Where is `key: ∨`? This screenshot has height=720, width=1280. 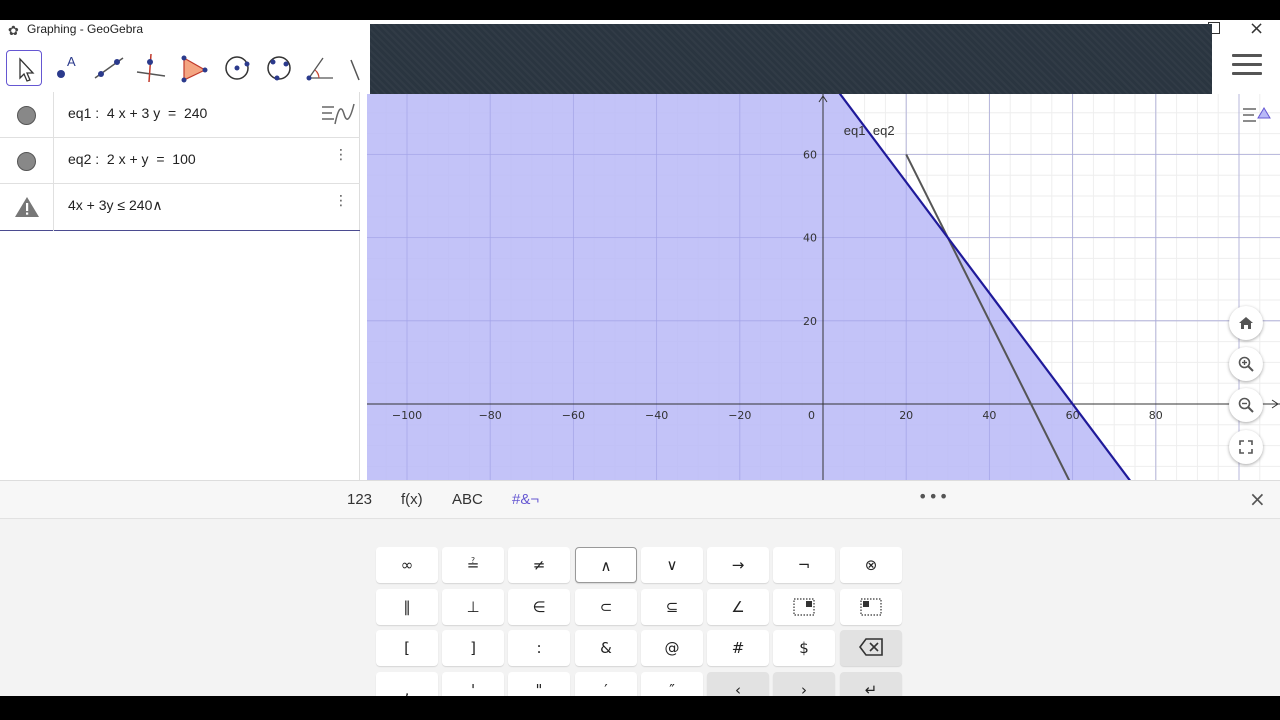
key: ∨ is located at coordinates (672, 565).